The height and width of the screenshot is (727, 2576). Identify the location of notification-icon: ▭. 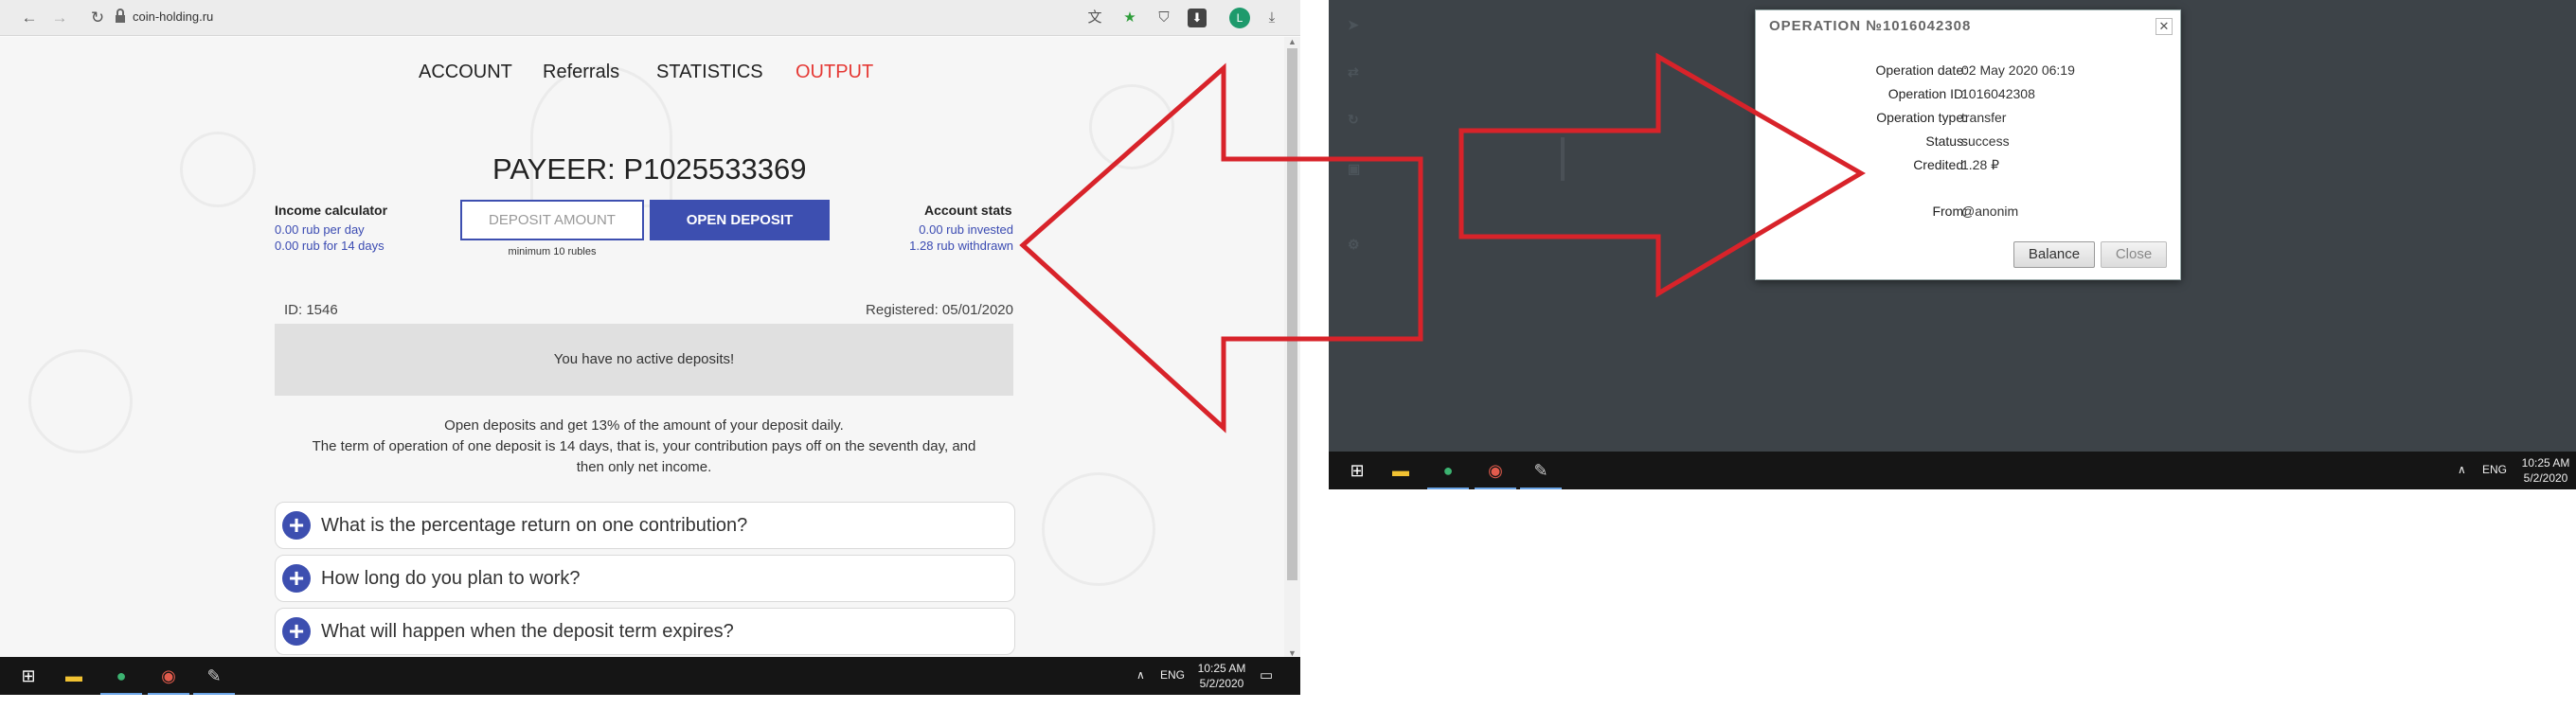
(1266, 674).